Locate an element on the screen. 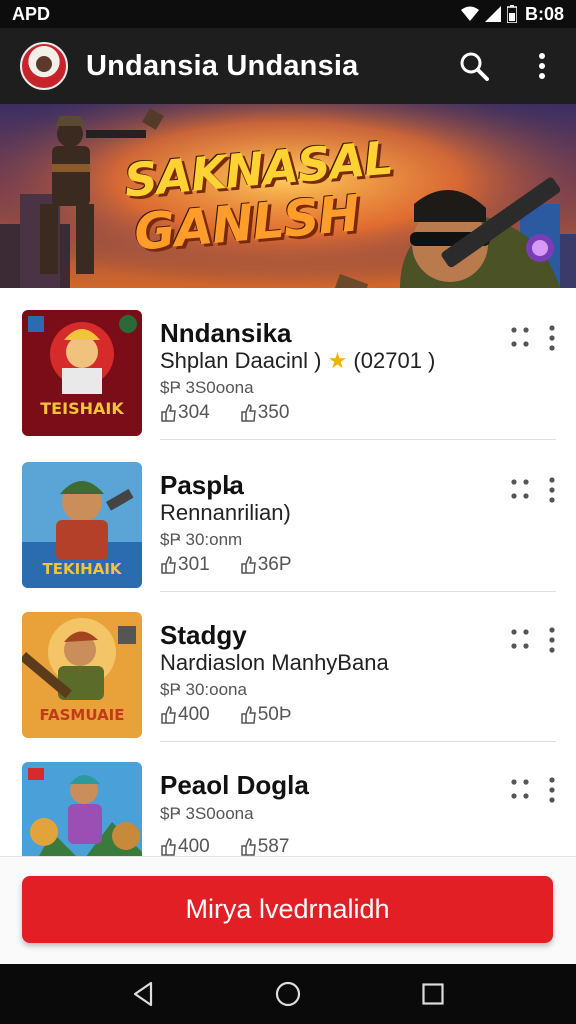 This screenshot has width=576, height=1024. stat-value: 304 is located at coordinates (194, 412).